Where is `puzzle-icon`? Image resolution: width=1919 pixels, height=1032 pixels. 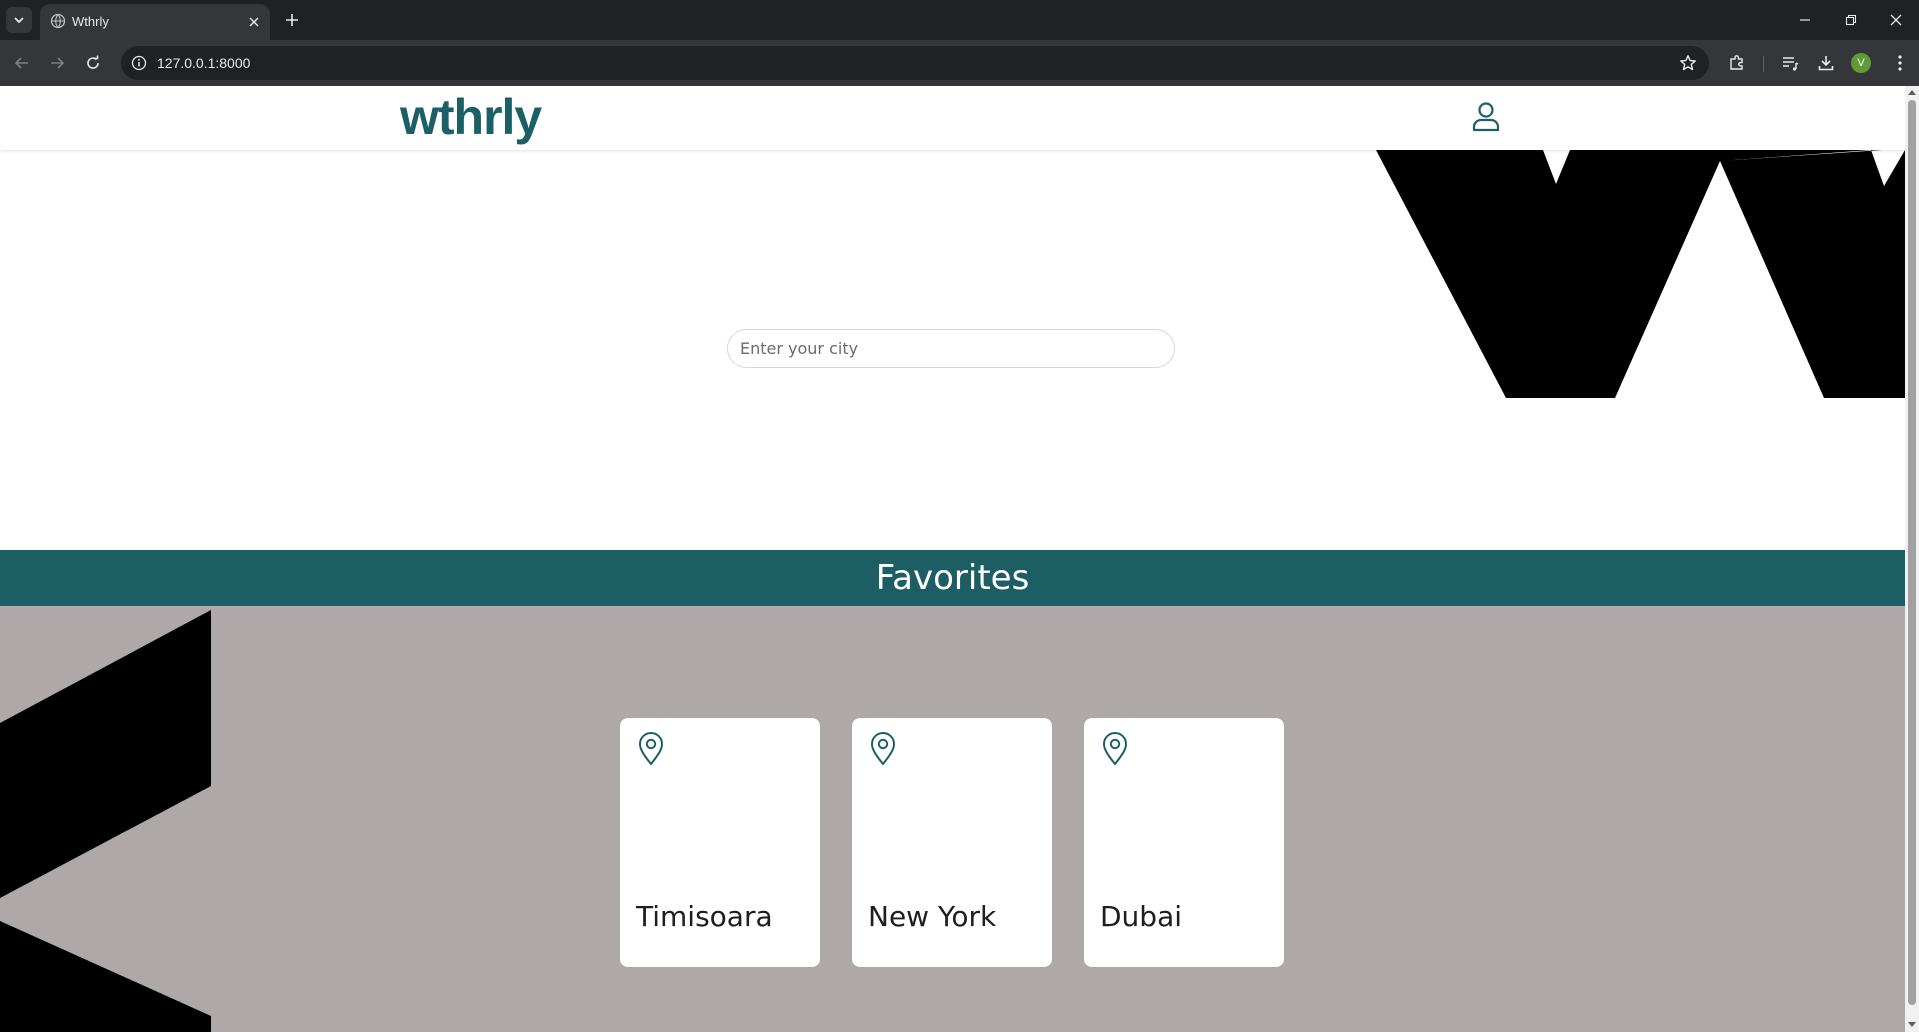 puzzle-icon is located at coordinates (1736, 62).